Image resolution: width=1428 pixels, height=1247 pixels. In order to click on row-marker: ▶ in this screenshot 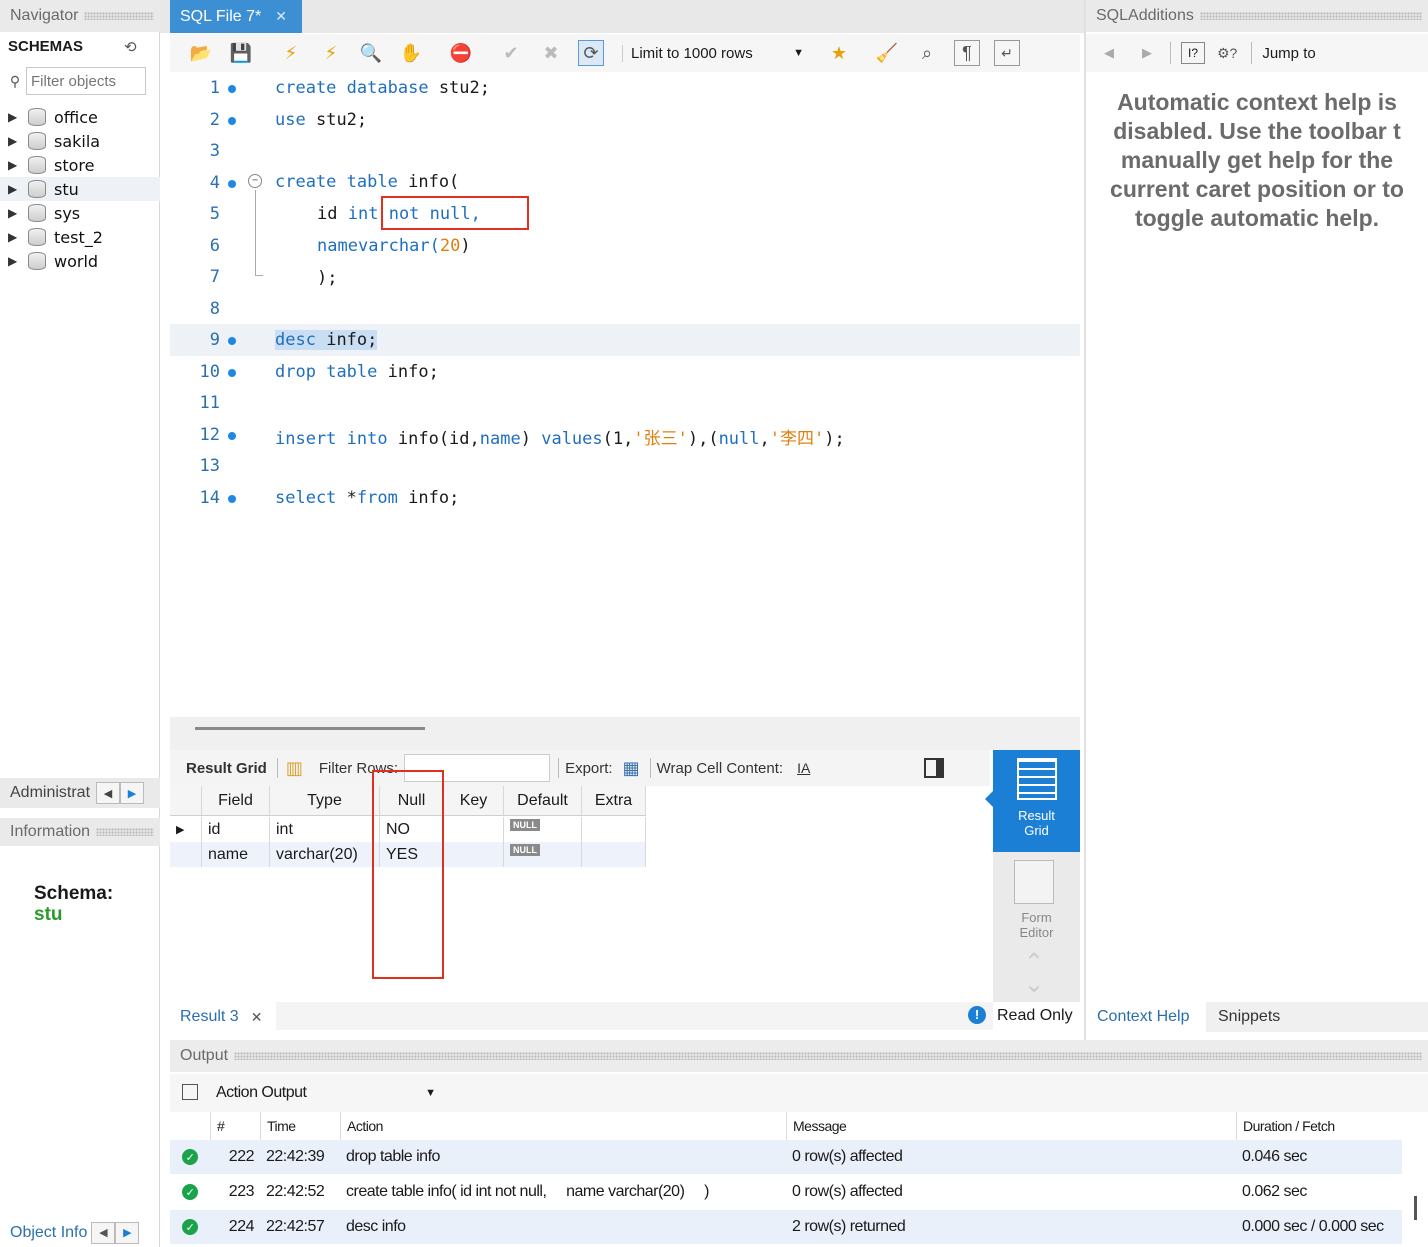, I will do `click(186, 829)`.